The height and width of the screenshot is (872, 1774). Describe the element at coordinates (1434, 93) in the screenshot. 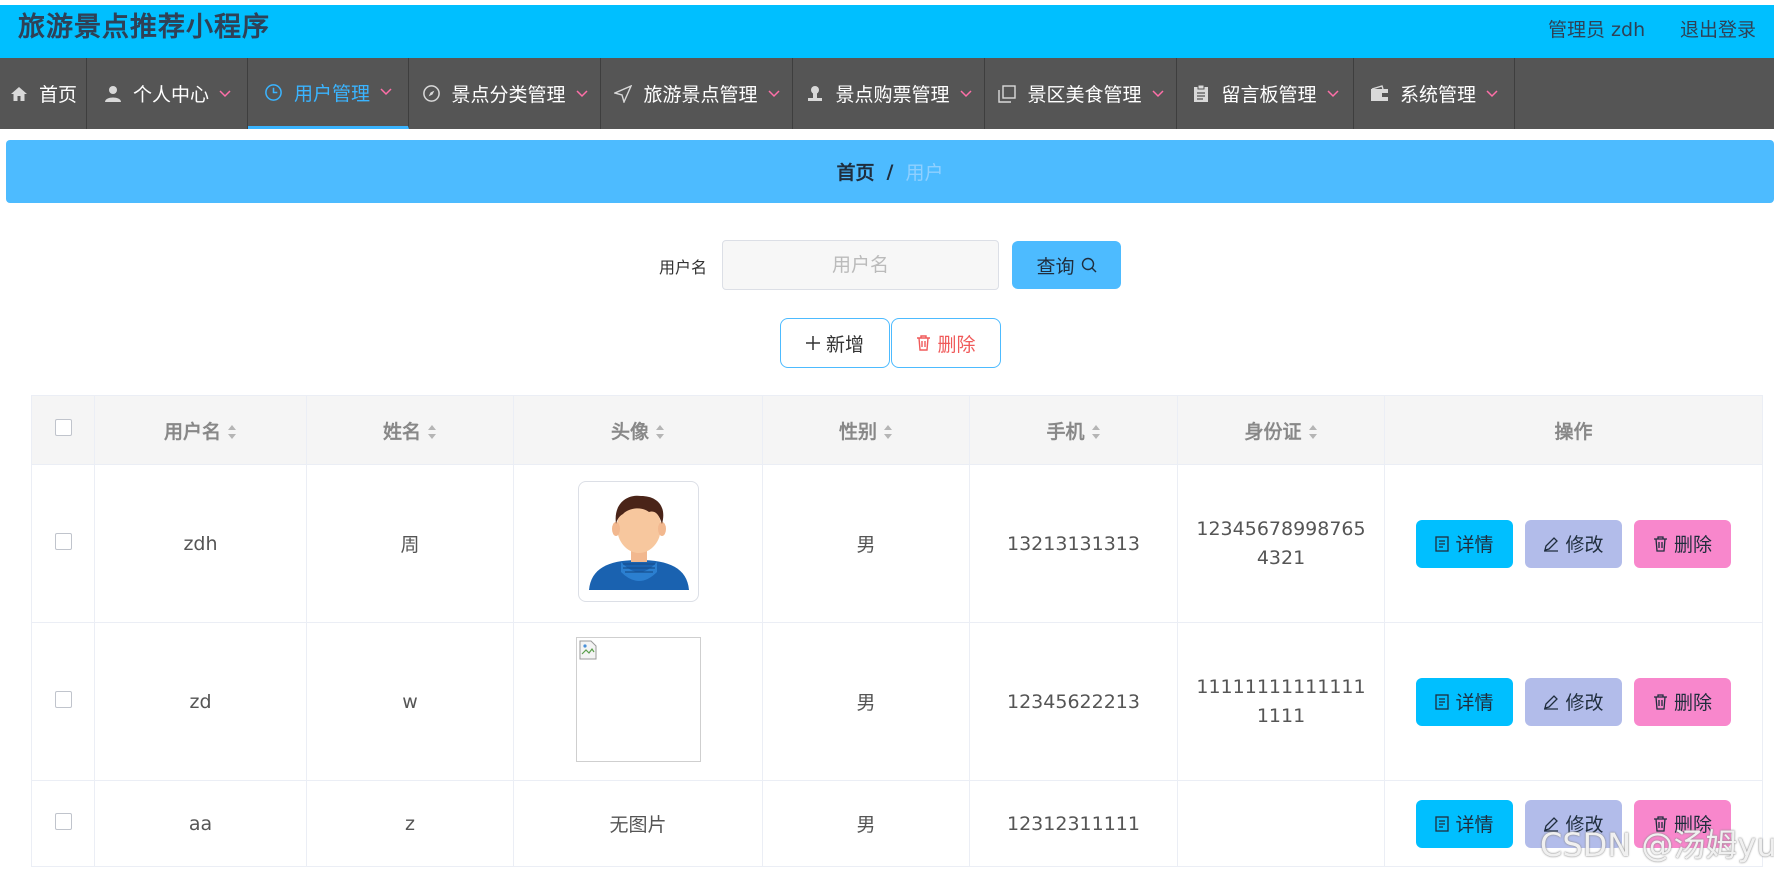

I see `nav-item-system-management: 系统管理` at that location.